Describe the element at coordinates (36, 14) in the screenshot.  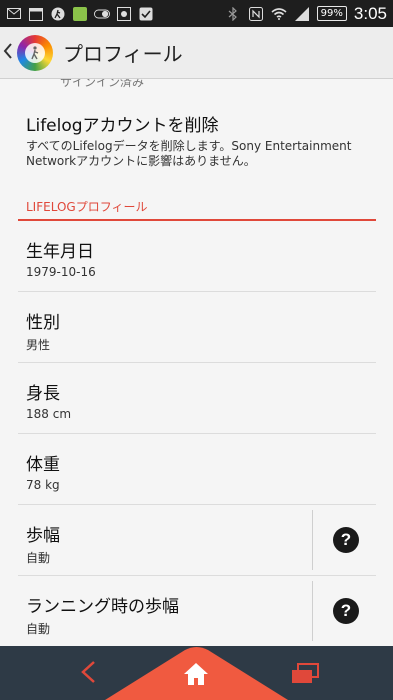
I see `calendar-icon` at that location.